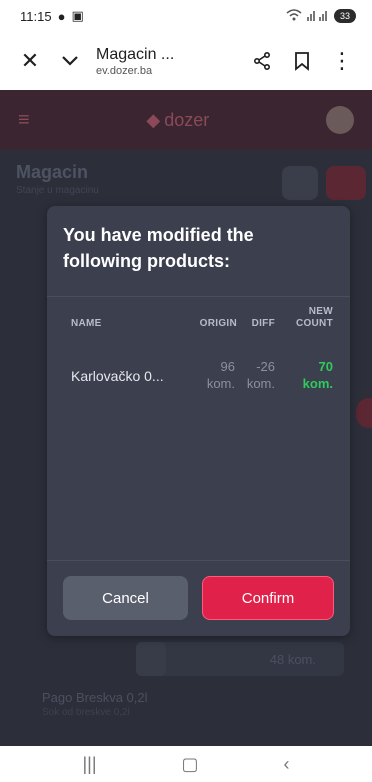 The width and height of the screenshot is (372, 782). What do you see at coordinates (302, 61) in the screenshot?
I see `bookmark-icon` at bounding box center [302, 61].